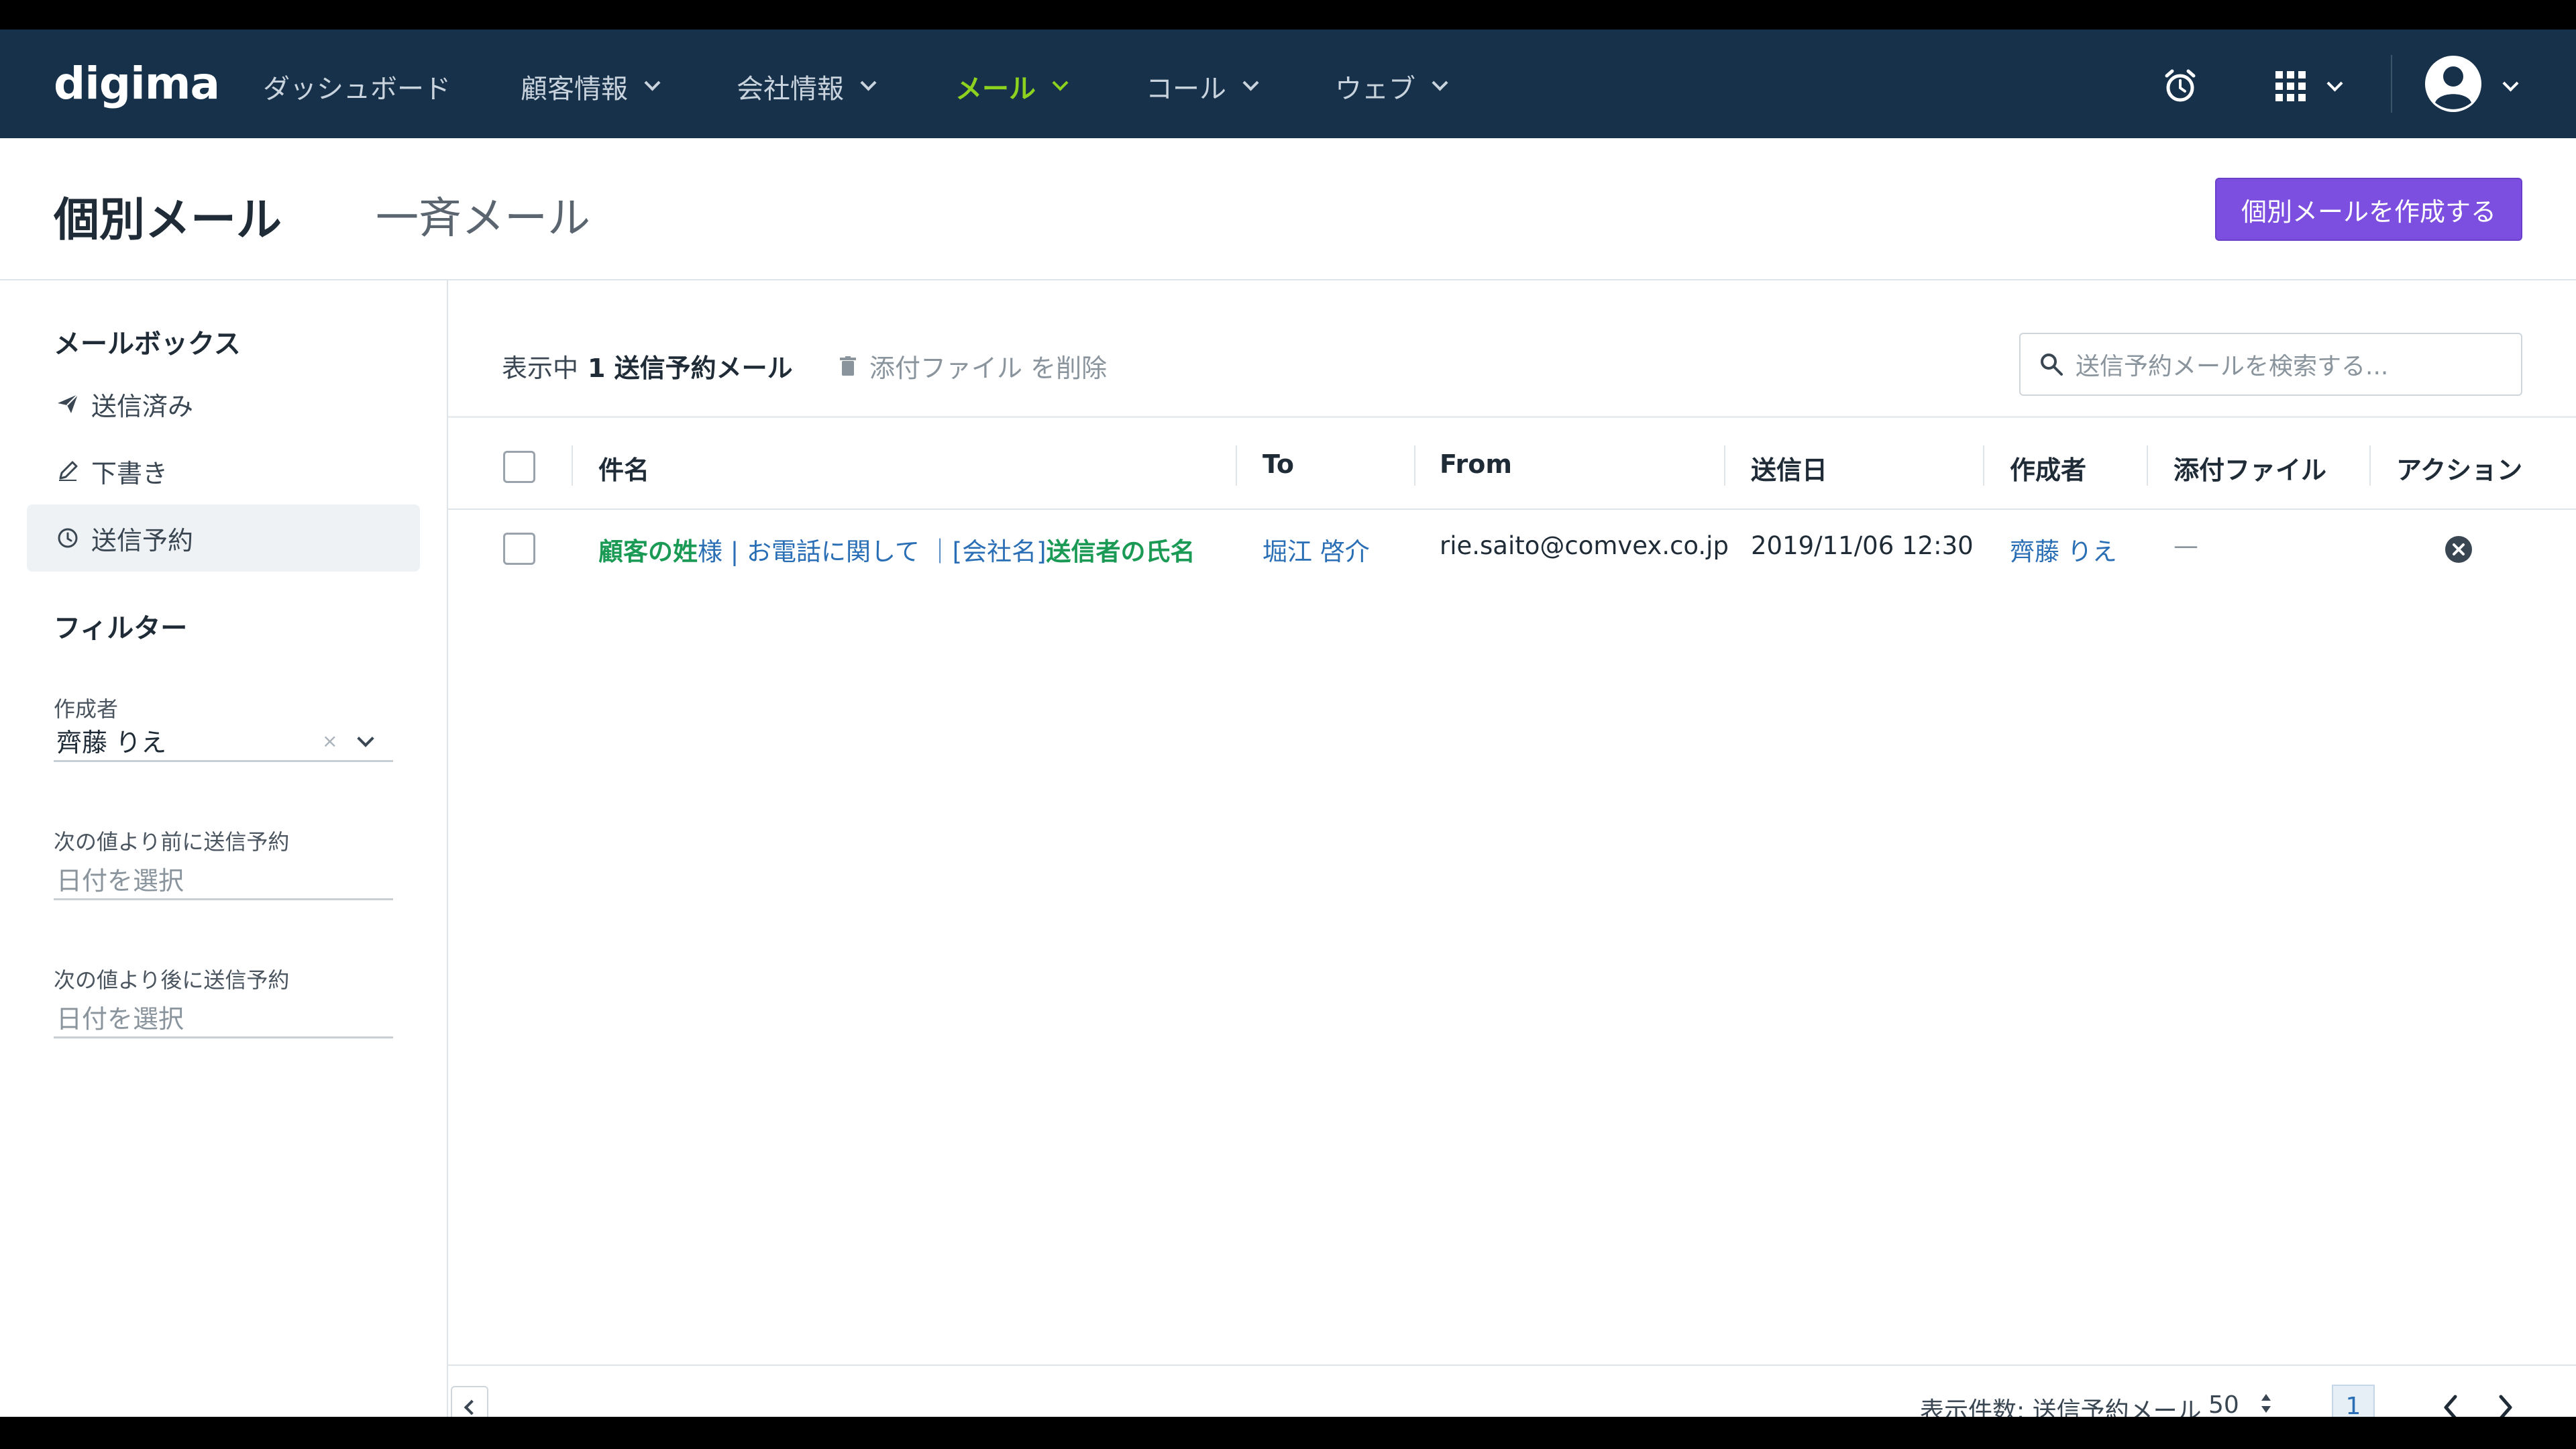 The image size is (2576, 1449). I want to click on column-header-sent-date: 送信日, so click(1789, 467).